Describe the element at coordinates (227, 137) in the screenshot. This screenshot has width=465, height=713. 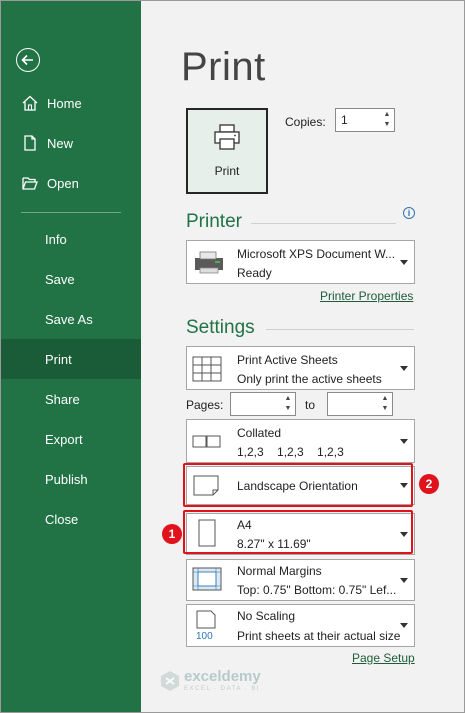
I see `printer-icon` at that location.